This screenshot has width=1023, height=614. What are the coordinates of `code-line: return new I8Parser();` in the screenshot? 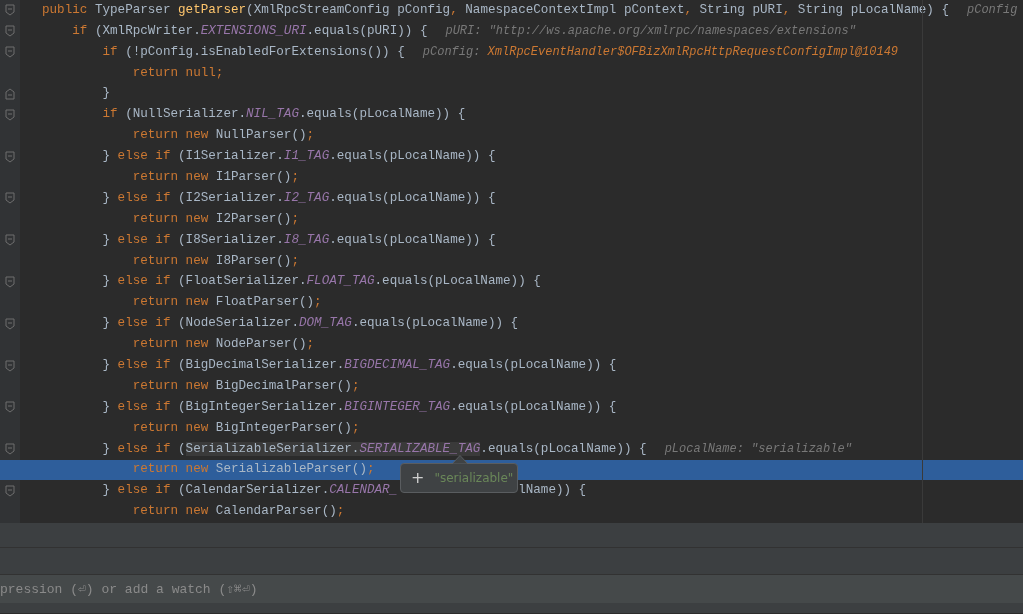 It's located at (215, 261).